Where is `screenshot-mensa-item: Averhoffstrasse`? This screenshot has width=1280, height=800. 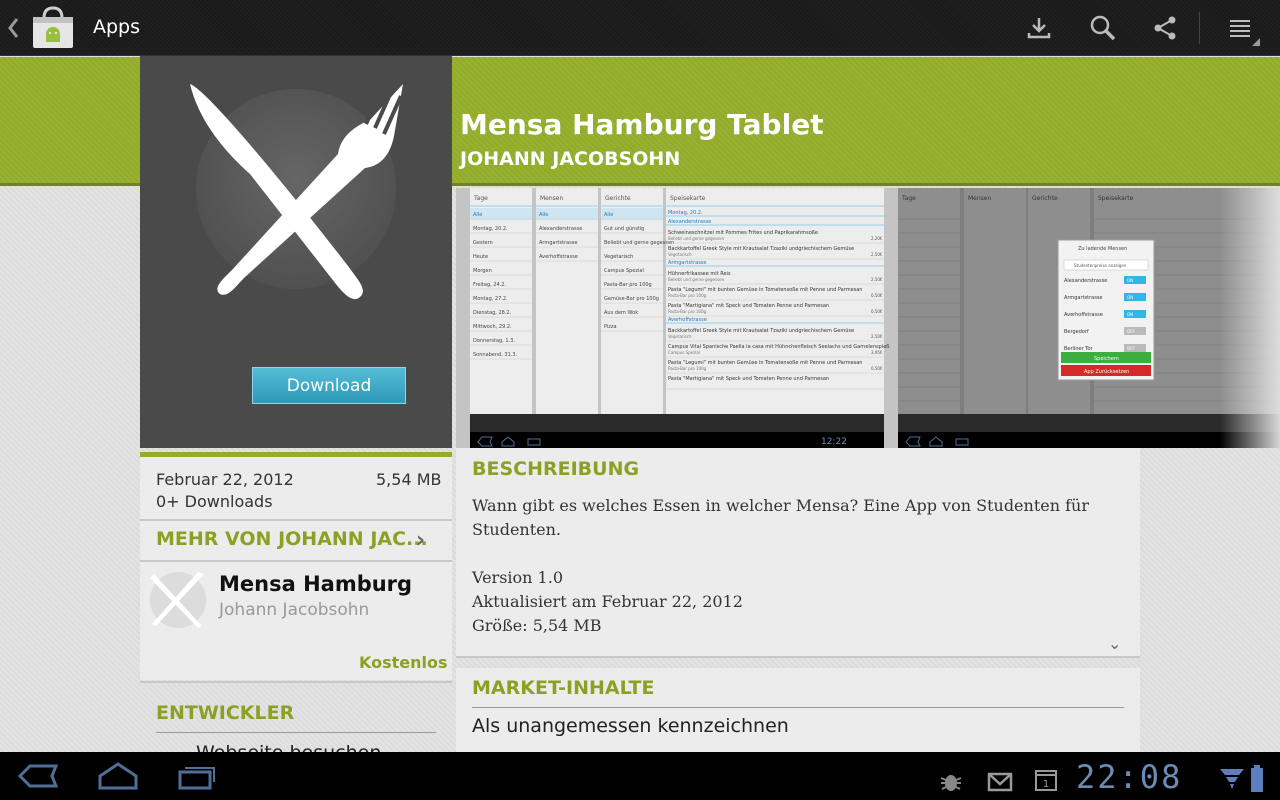
screenshot-mensa-item: Averhoffstrasse is located at coordinates (558, 257).